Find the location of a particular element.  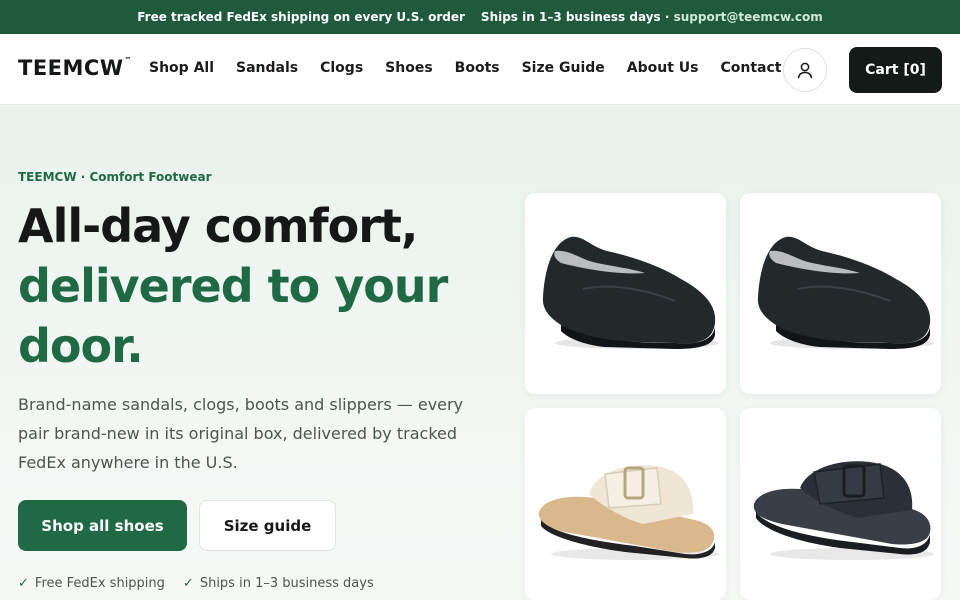

brand-logo: TEEMCW™ is located at coordinates (75, 68).